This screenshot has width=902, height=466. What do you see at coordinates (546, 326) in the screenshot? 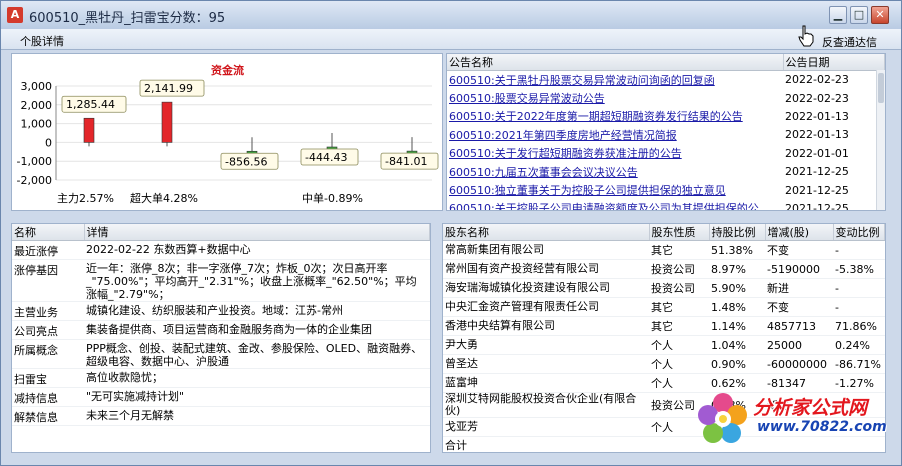
I see `holder-name: 香港中央结算有限公司` at bounding box center [546, 326].